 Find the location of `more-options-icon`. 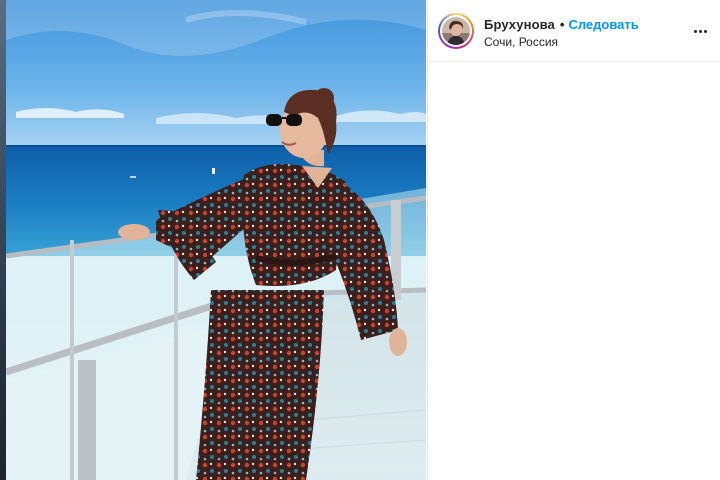

more-options-icon is located at coordinates (700, 31).